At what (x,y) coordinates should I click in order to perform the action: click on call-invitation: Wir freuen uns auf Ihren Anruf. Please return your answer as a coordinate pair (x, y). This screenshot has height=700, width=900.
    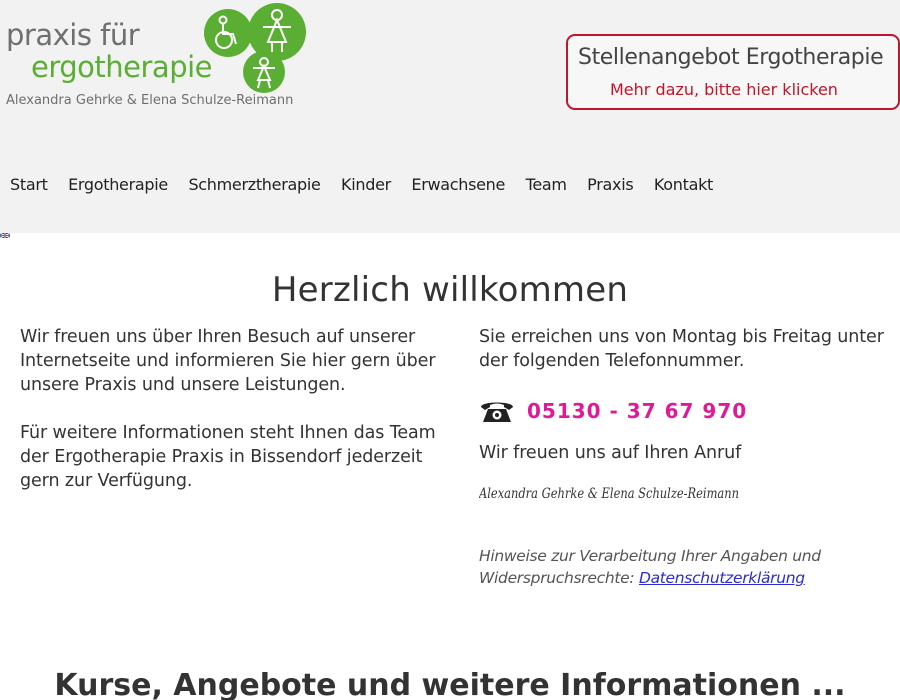
    Looking at the image, I should click on (610, 453).